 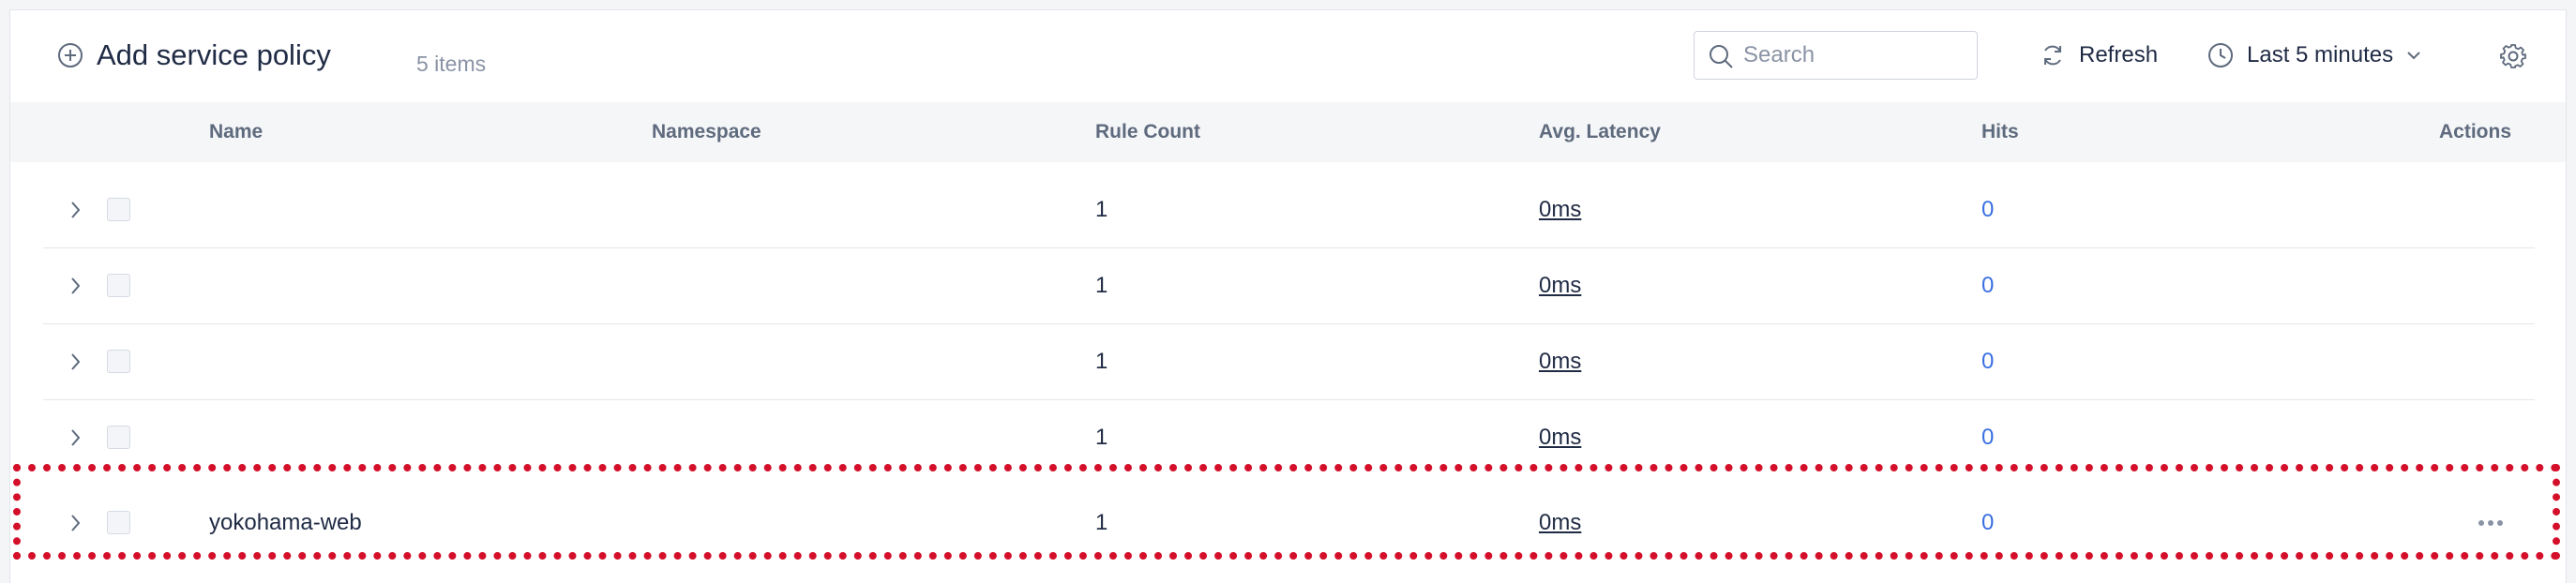 I want to click on refresh-button: Refresh, so click(x=2099, y=55).